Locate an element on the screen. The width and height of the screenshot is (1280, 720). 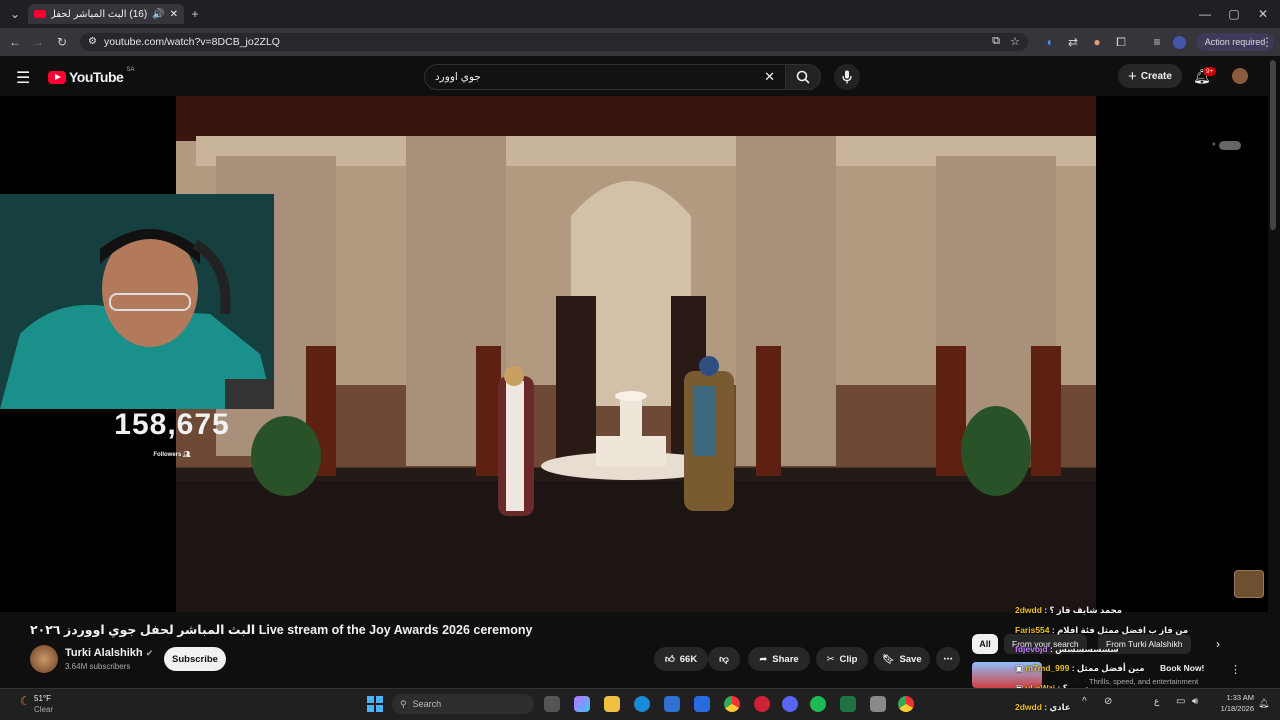
chat-username: m7md_999 is located at coordinates (1047, 668).